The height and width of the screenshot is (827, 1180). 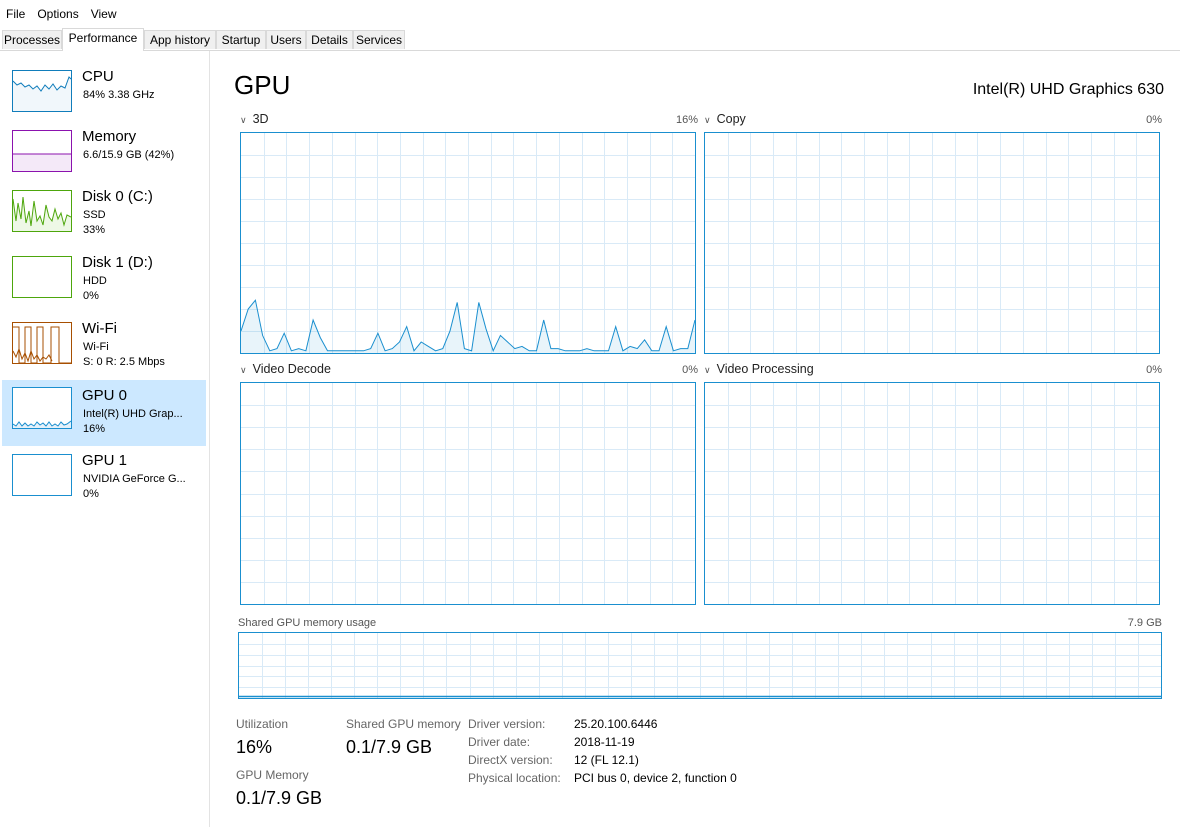 What do you see at coordinates (655, 778) in the screenshot?
I see `physical-location-value: PCI bus 0, device 2, function 0` at bounding box center [655, 778].